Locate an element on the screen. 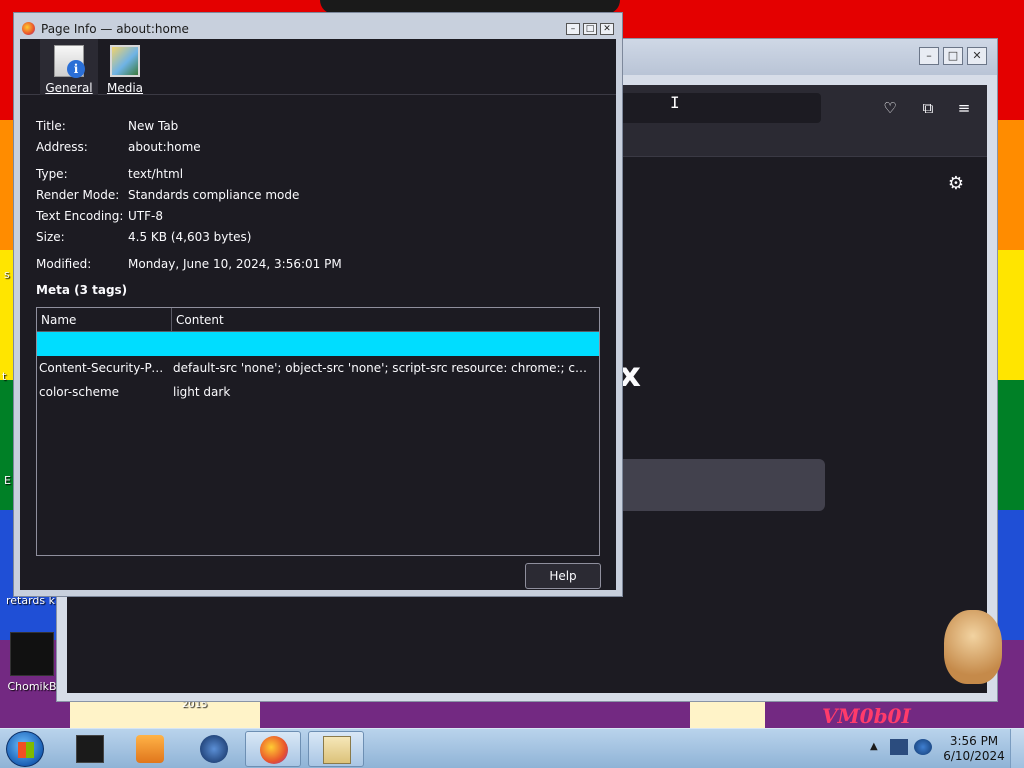  taskbar-app-media-player is located at coordinates (150, 749).